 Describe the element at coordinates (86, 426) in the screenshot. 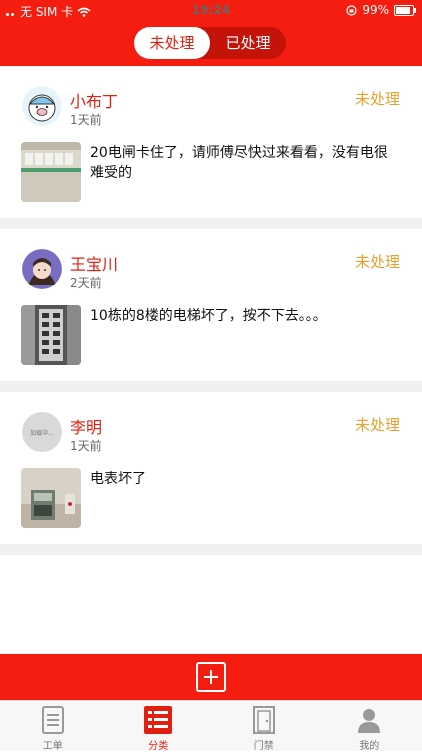

I see `user-name: 李明` at that location.